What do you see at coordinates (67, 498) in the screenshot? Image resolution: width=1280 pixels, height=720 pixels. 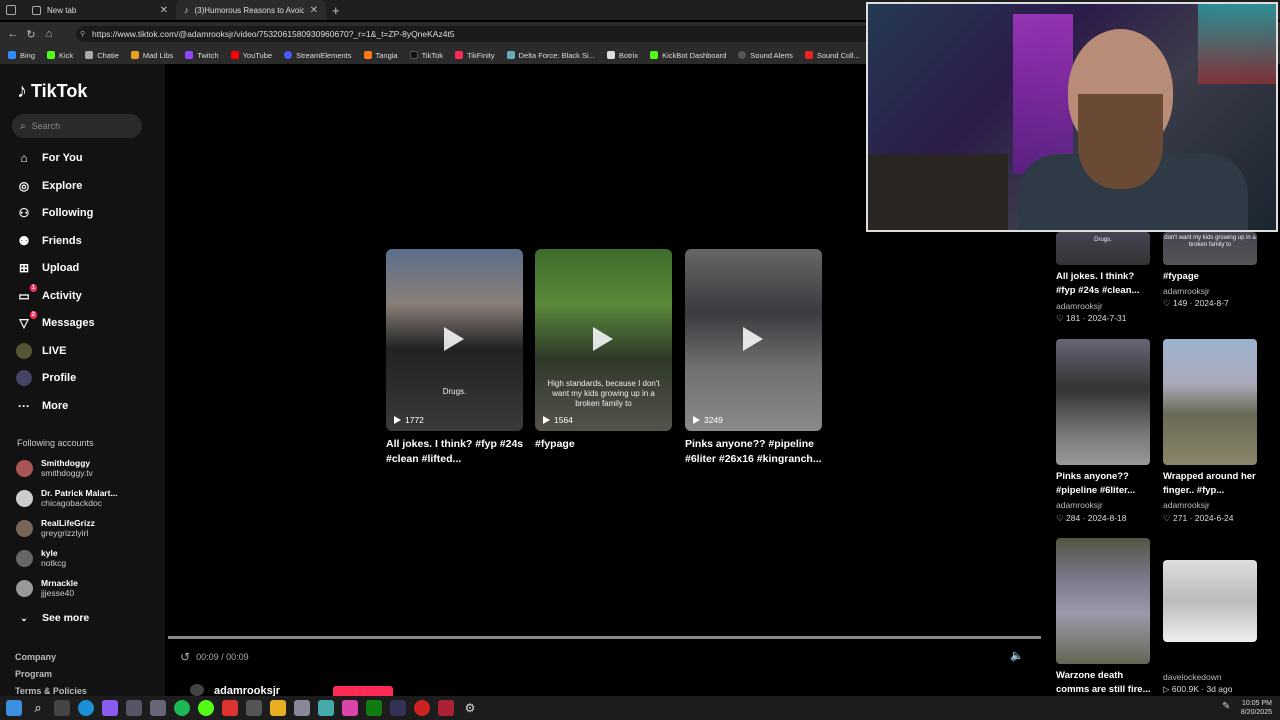 I see `account-item: Dr. Patrick Malart... chicagobackdoc` at bounding box center [67, 498].